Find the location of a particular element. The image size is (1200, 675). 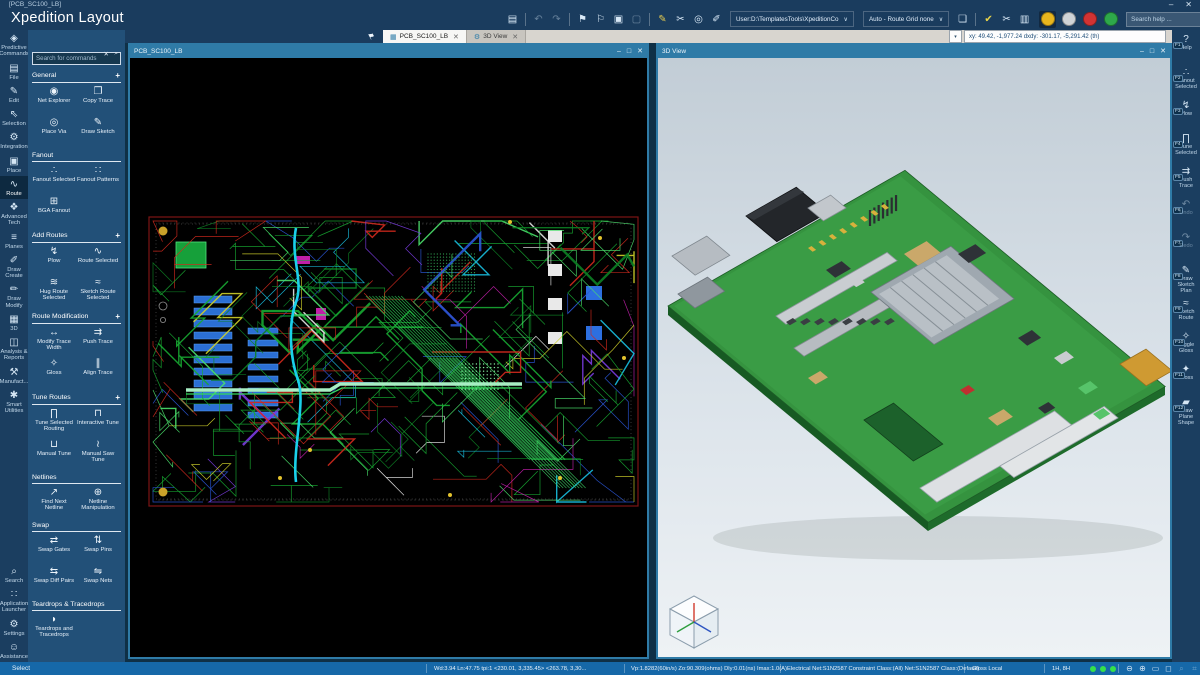

toolbar-icon: ↶ is located at coordinates (538, 19).